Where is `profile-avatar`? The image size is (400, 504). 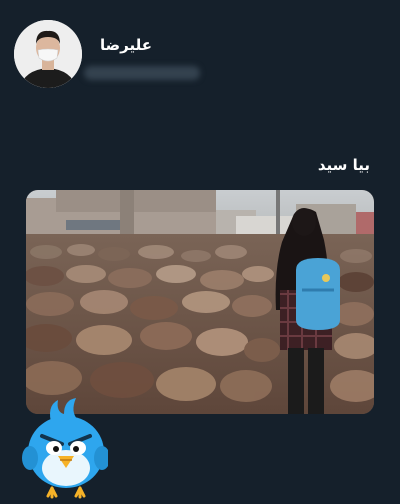 profile-avatar is located at coordinates (48, 54).